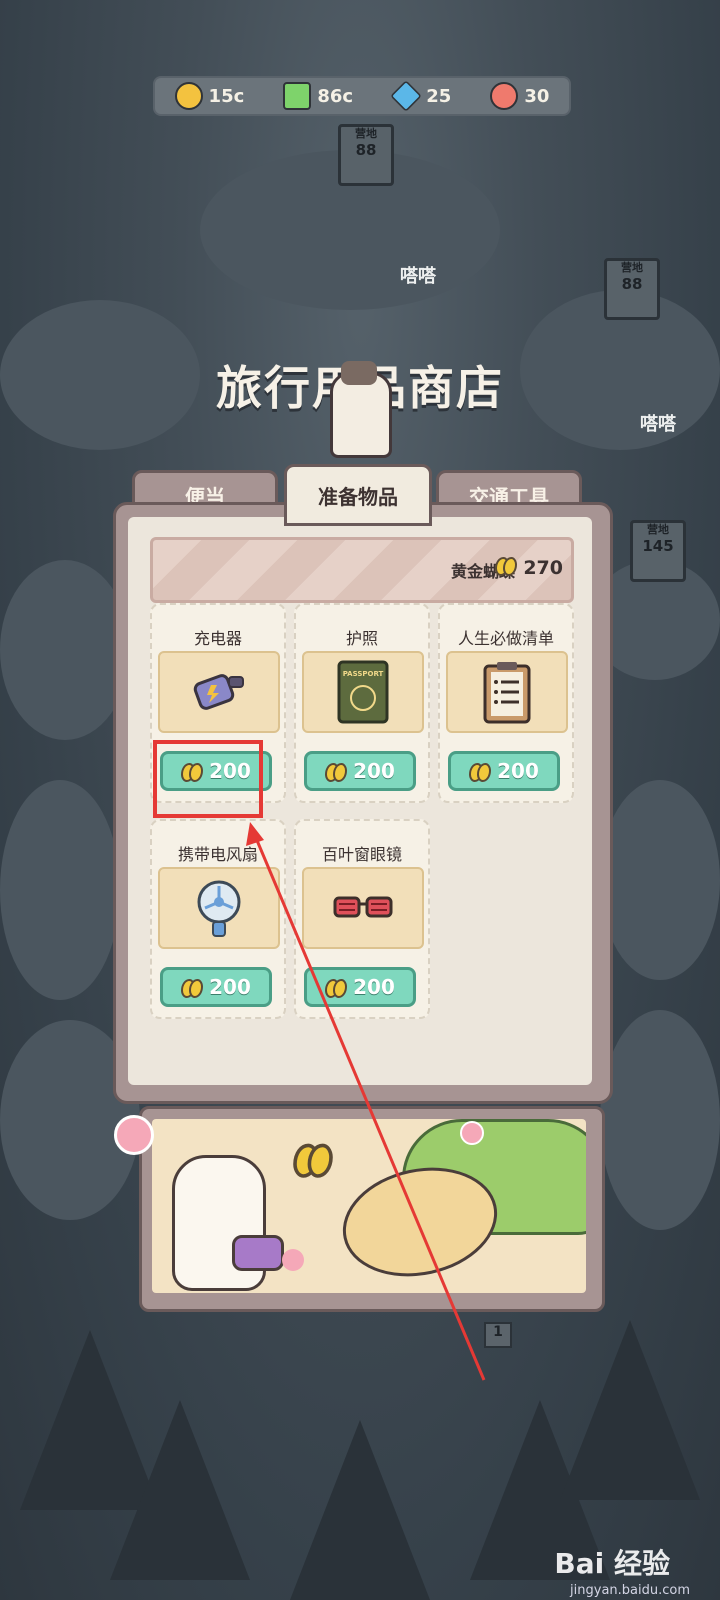  Describe the element at coordinates (188, 96) in the screenshot. I see `coin-icon` at that location.